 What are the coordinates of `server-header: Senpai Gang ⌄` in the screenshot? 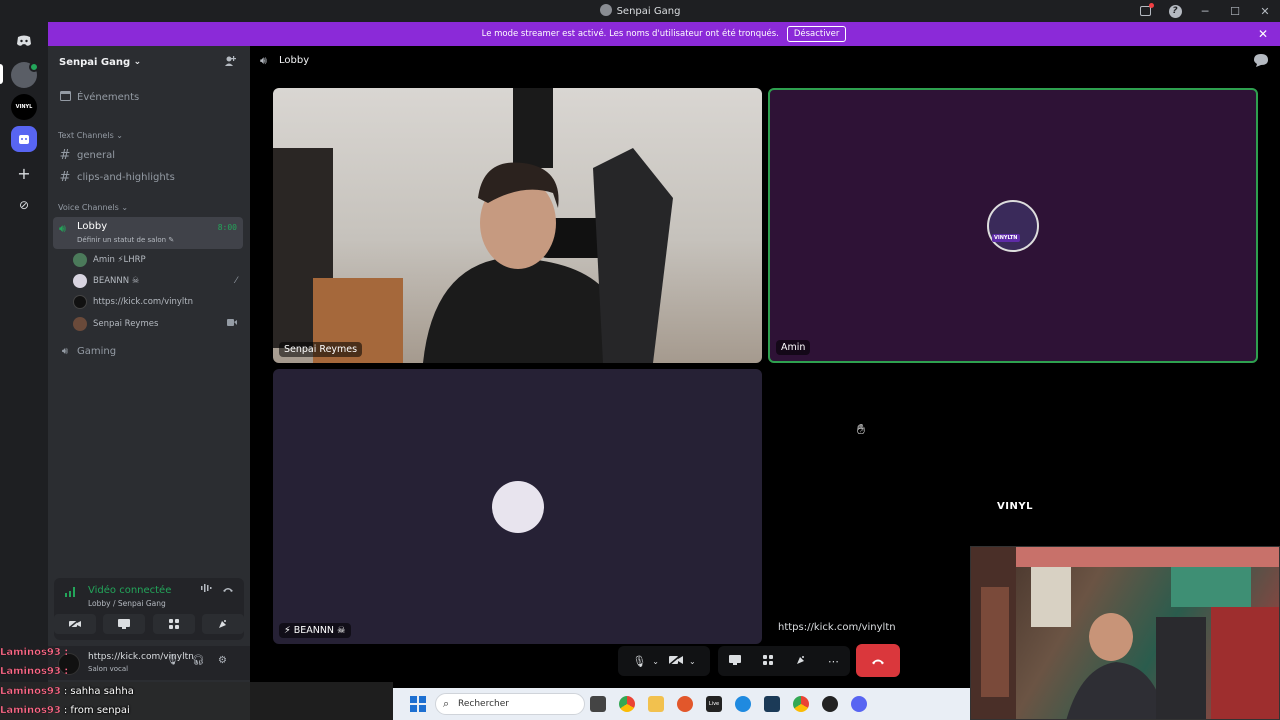 It's located at (149, 62).